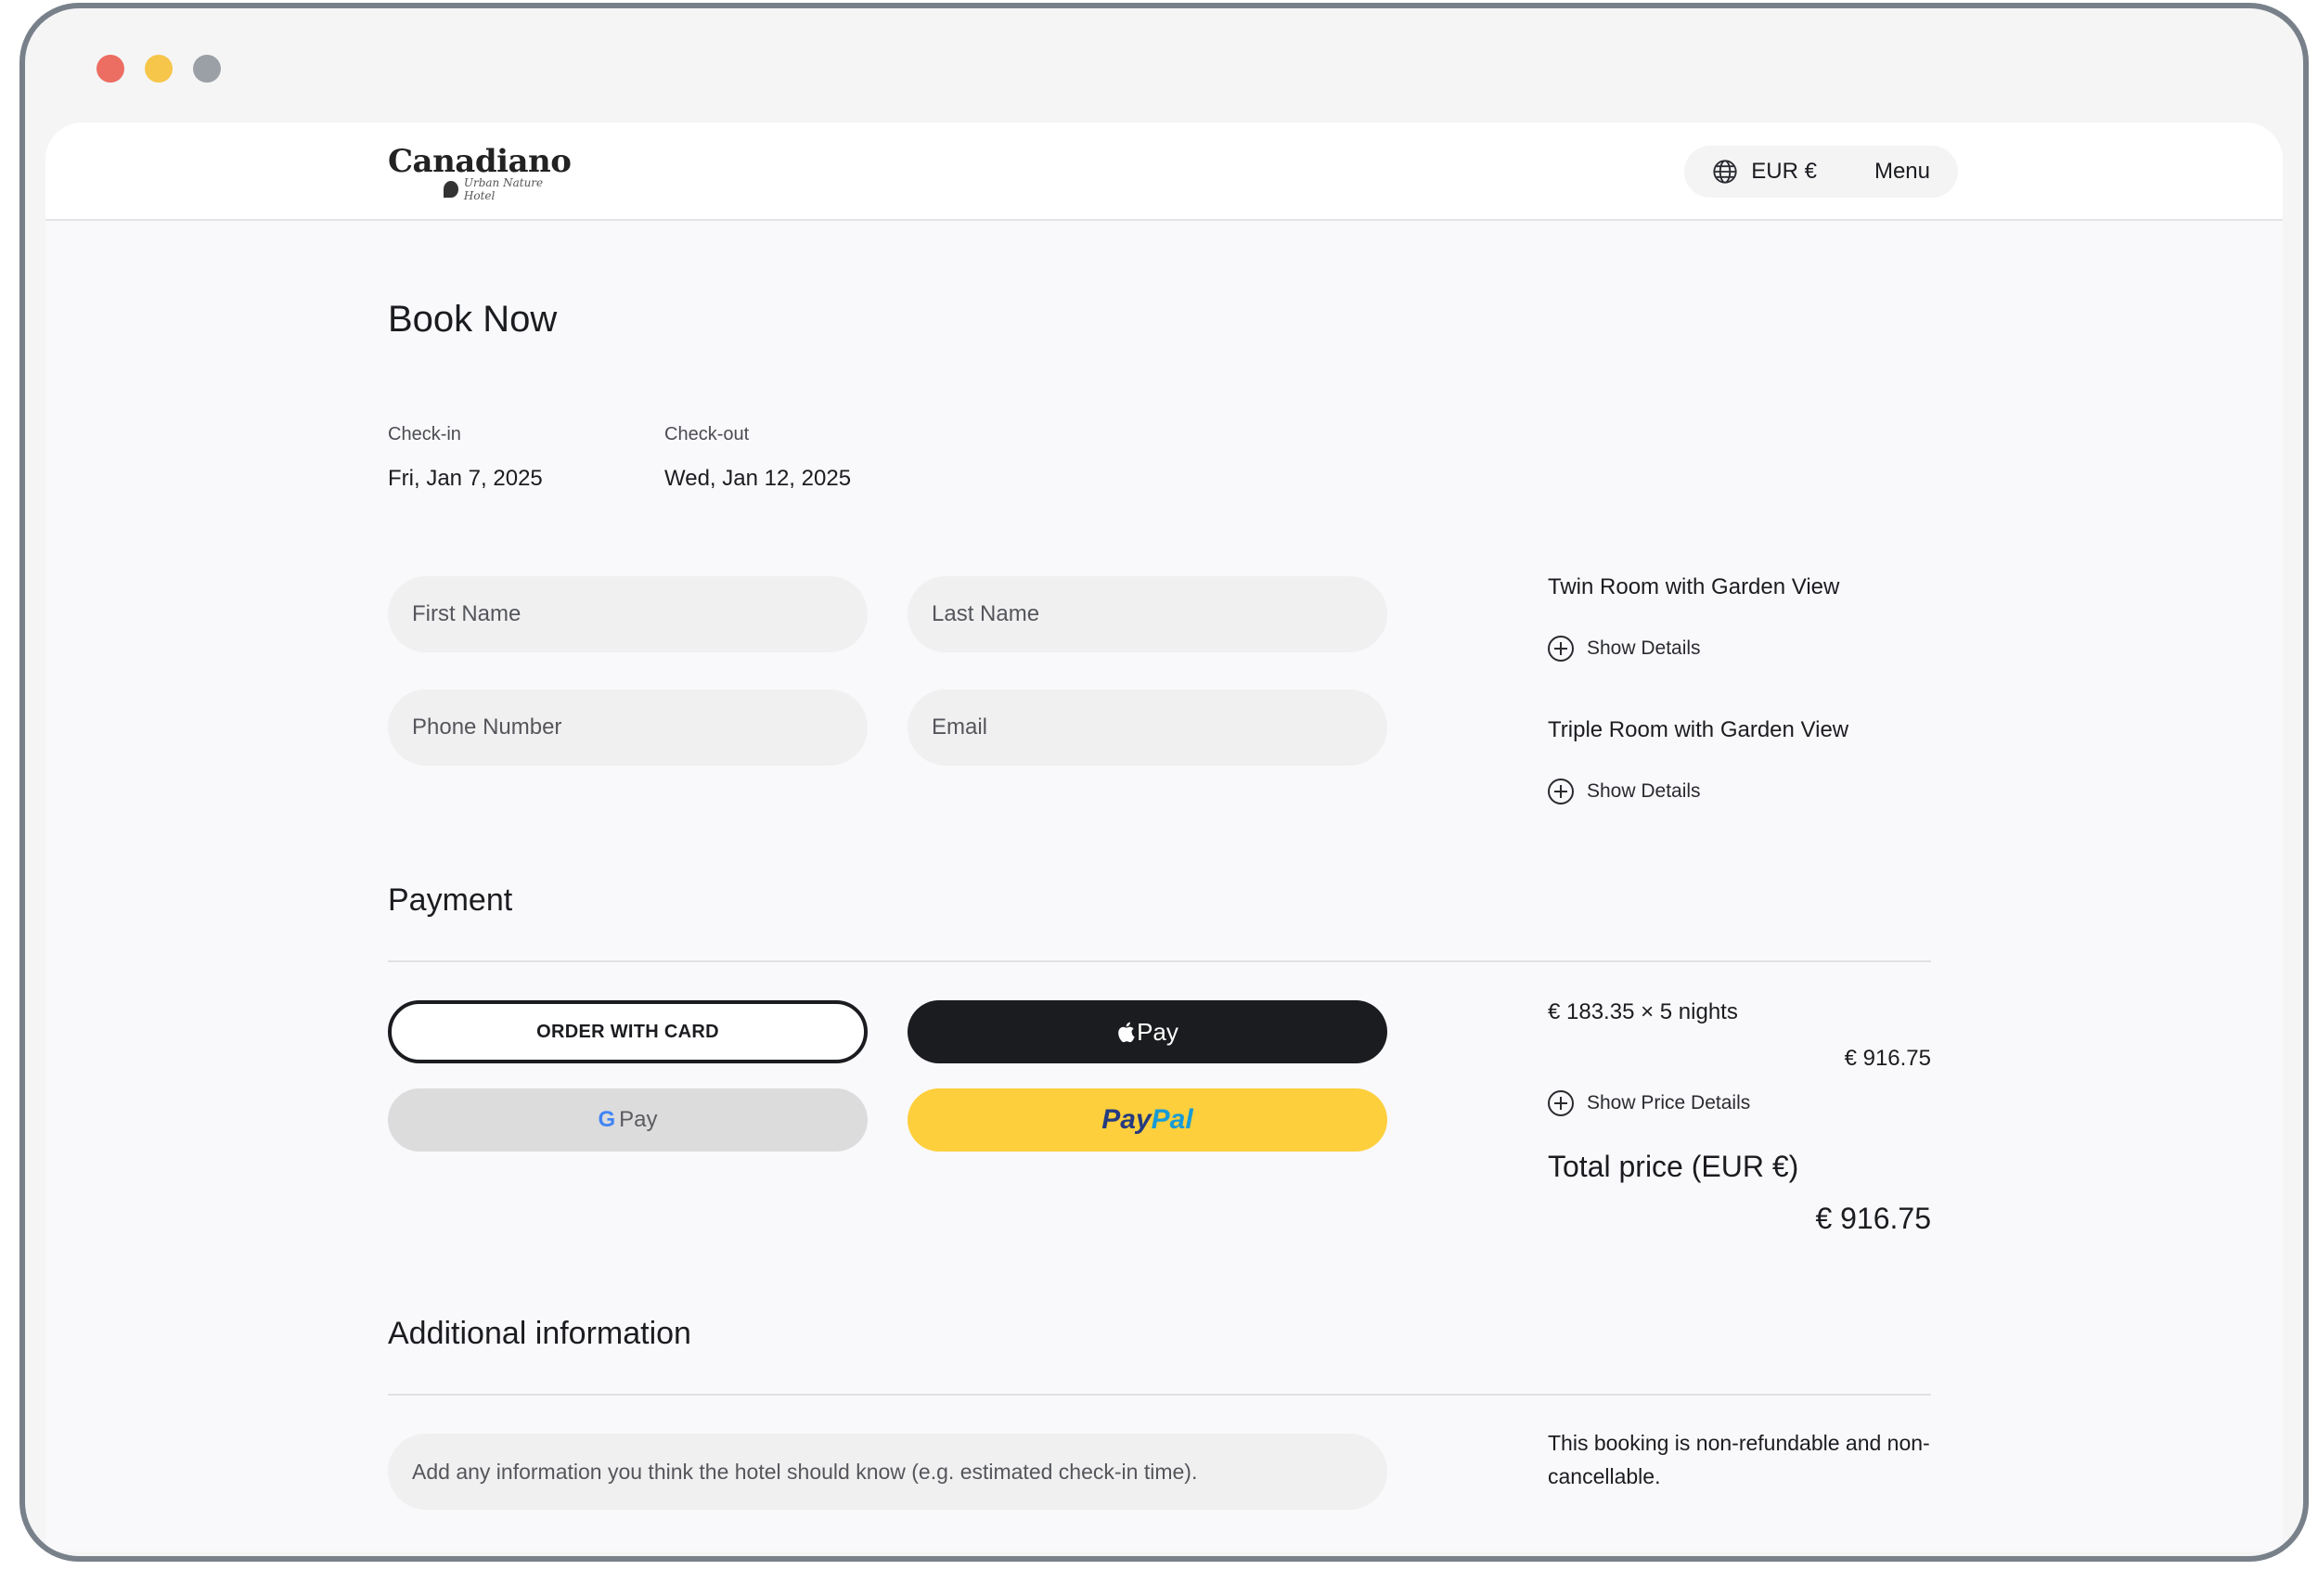 Image resolution: width=2318 pixels, height=1596 pixels. I want to click on brand-tagline-row: Urban Nature Hotel, so click(504, 189).